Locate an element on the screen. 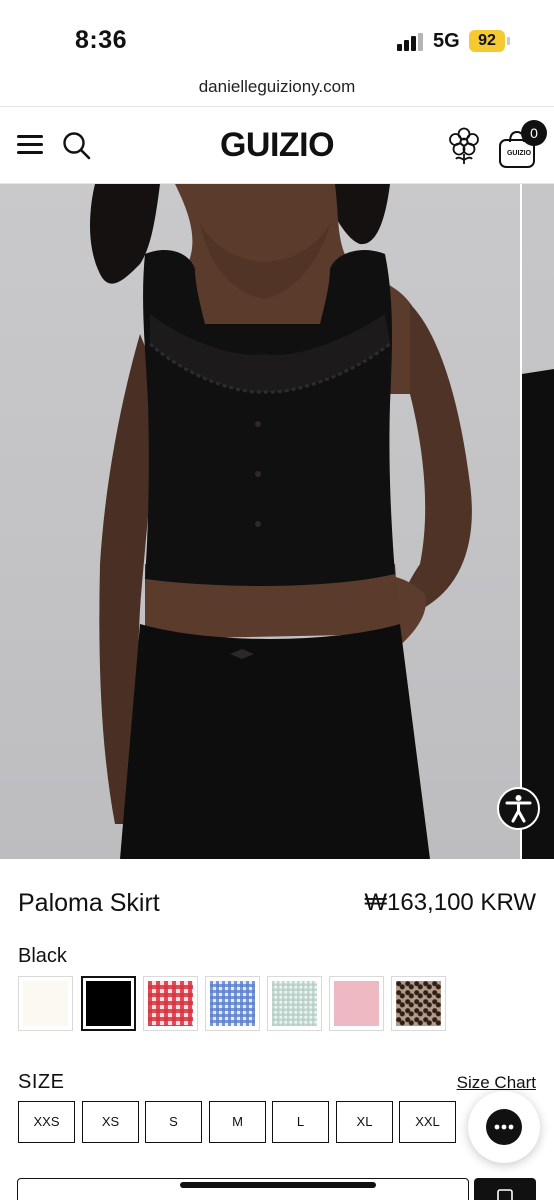 The height and width of the screenshot is (1200, 554). size-chart-link: Size Chart is located at coordinates (496, 1083).